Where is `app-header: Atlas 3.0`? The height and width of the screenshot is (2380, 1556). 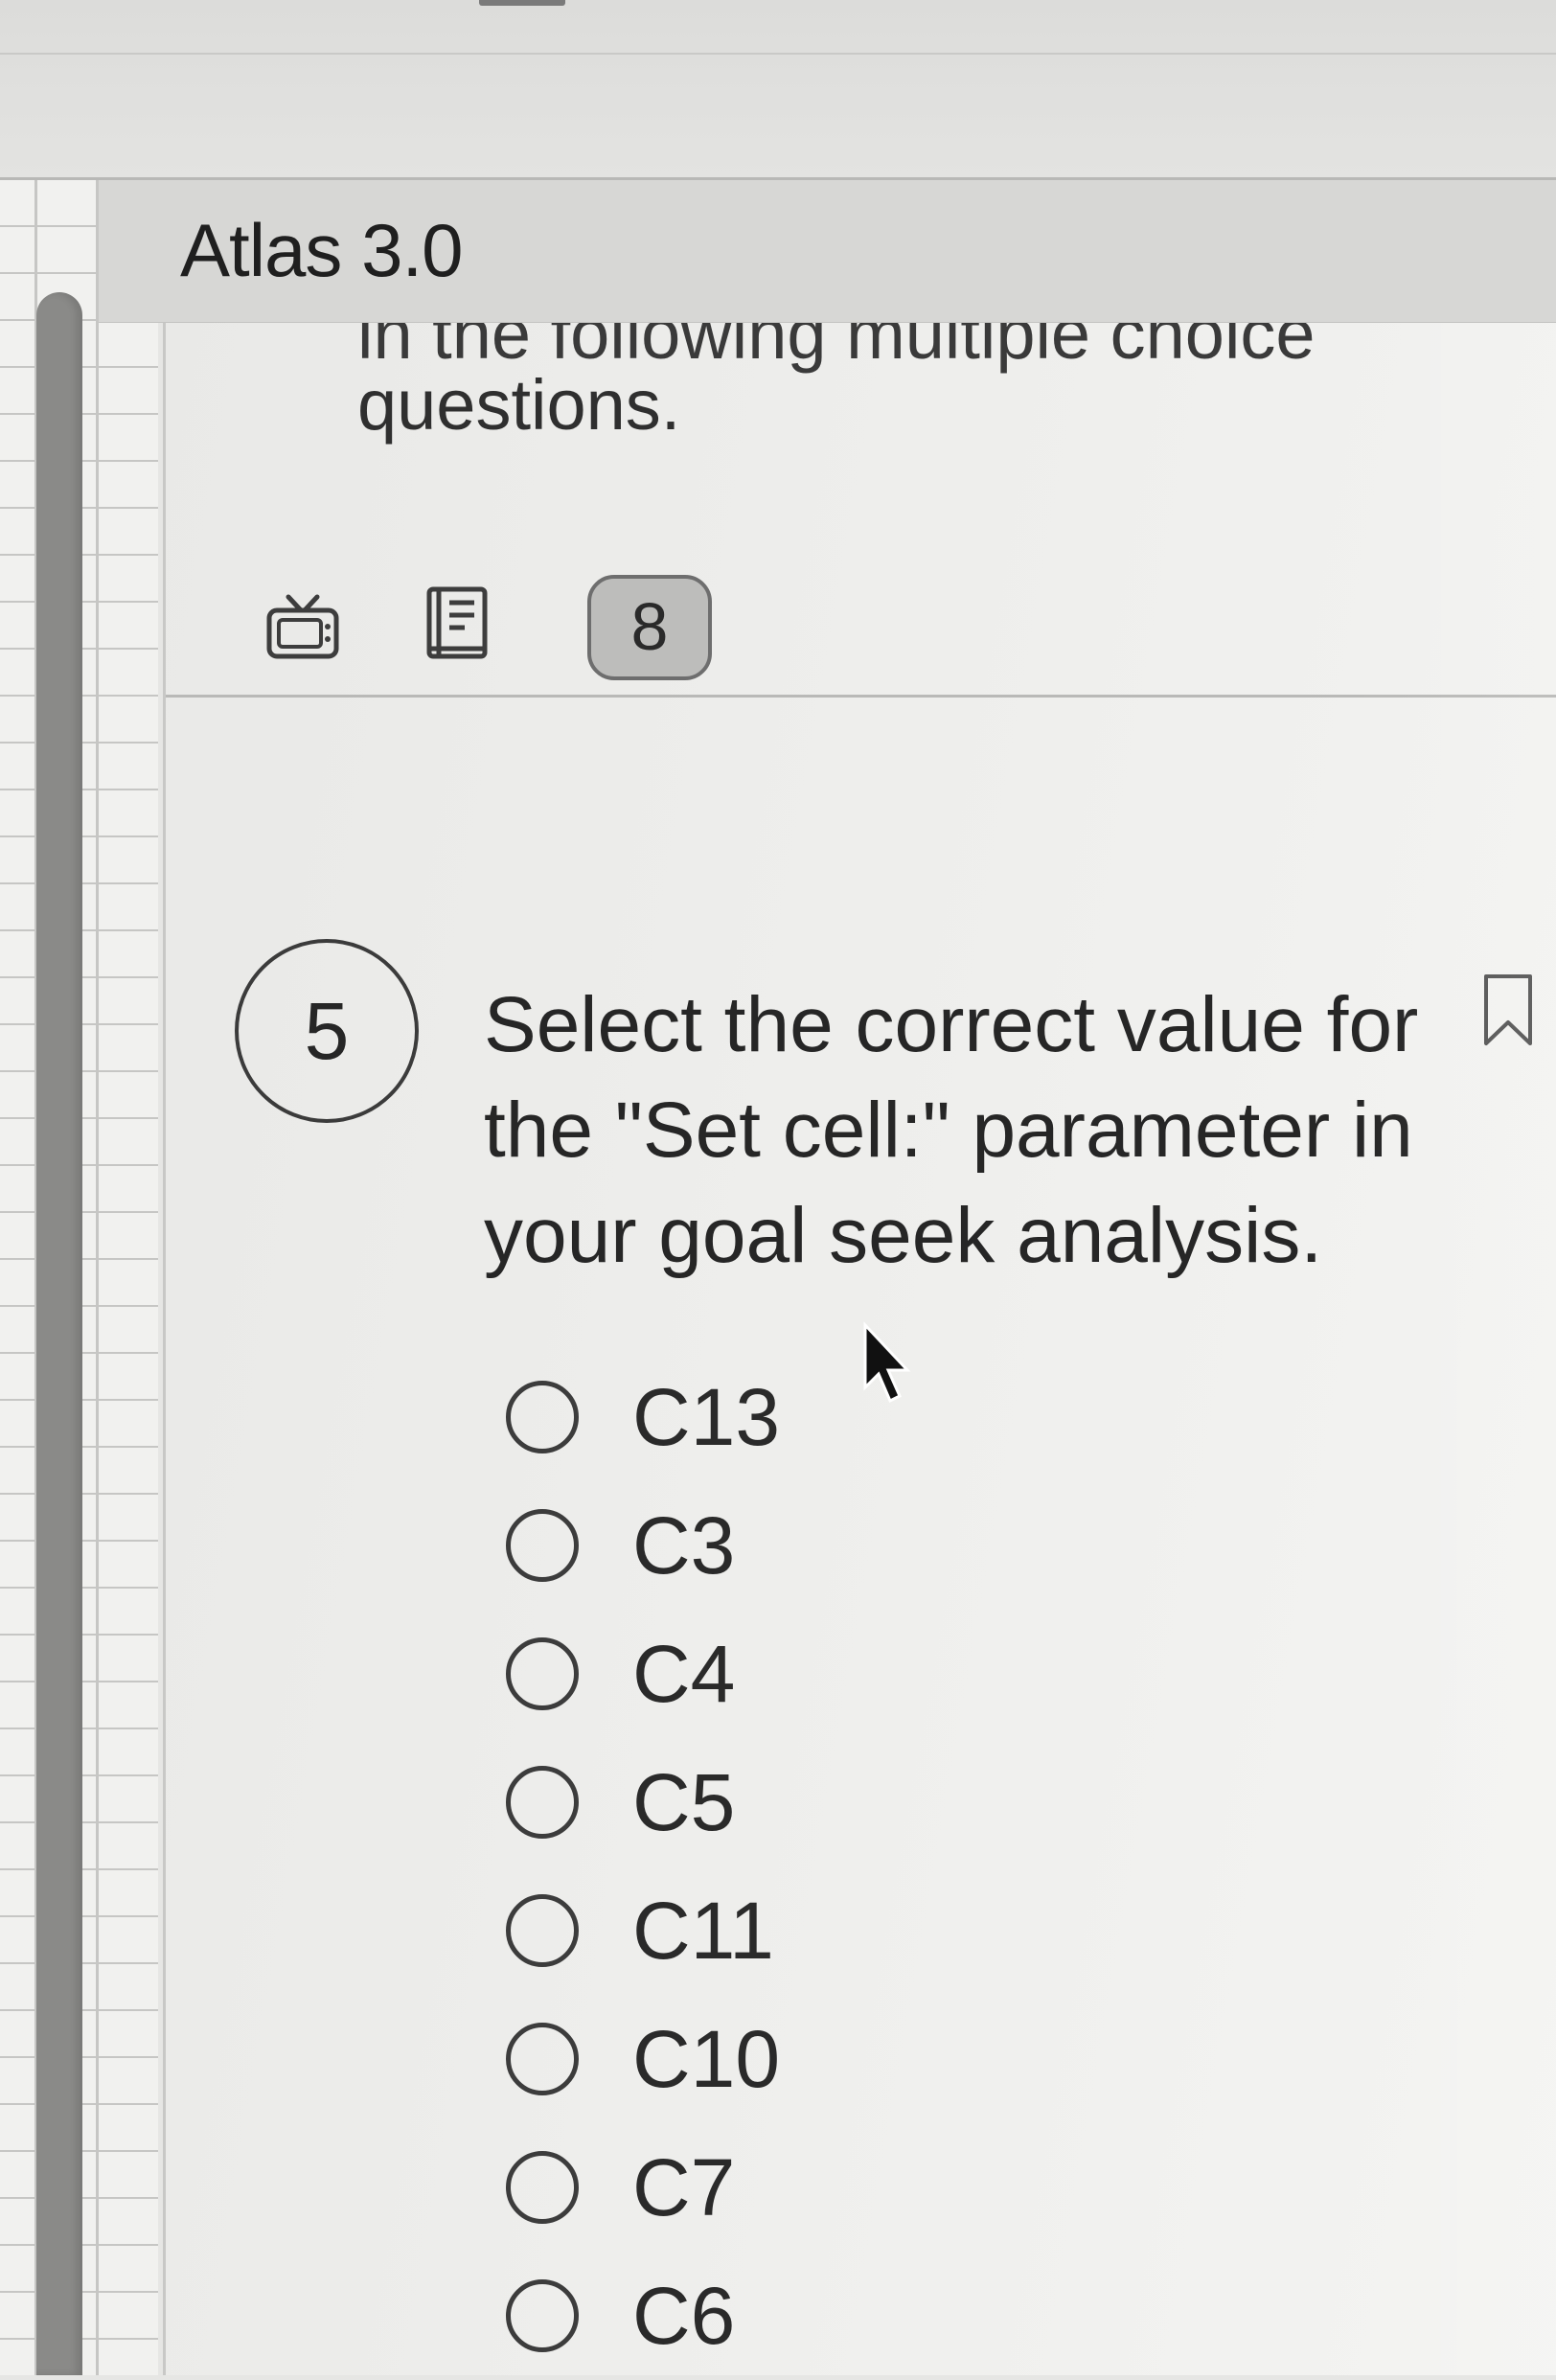 app-header: Atlas 3.0 is located at coordinates (828, 251).